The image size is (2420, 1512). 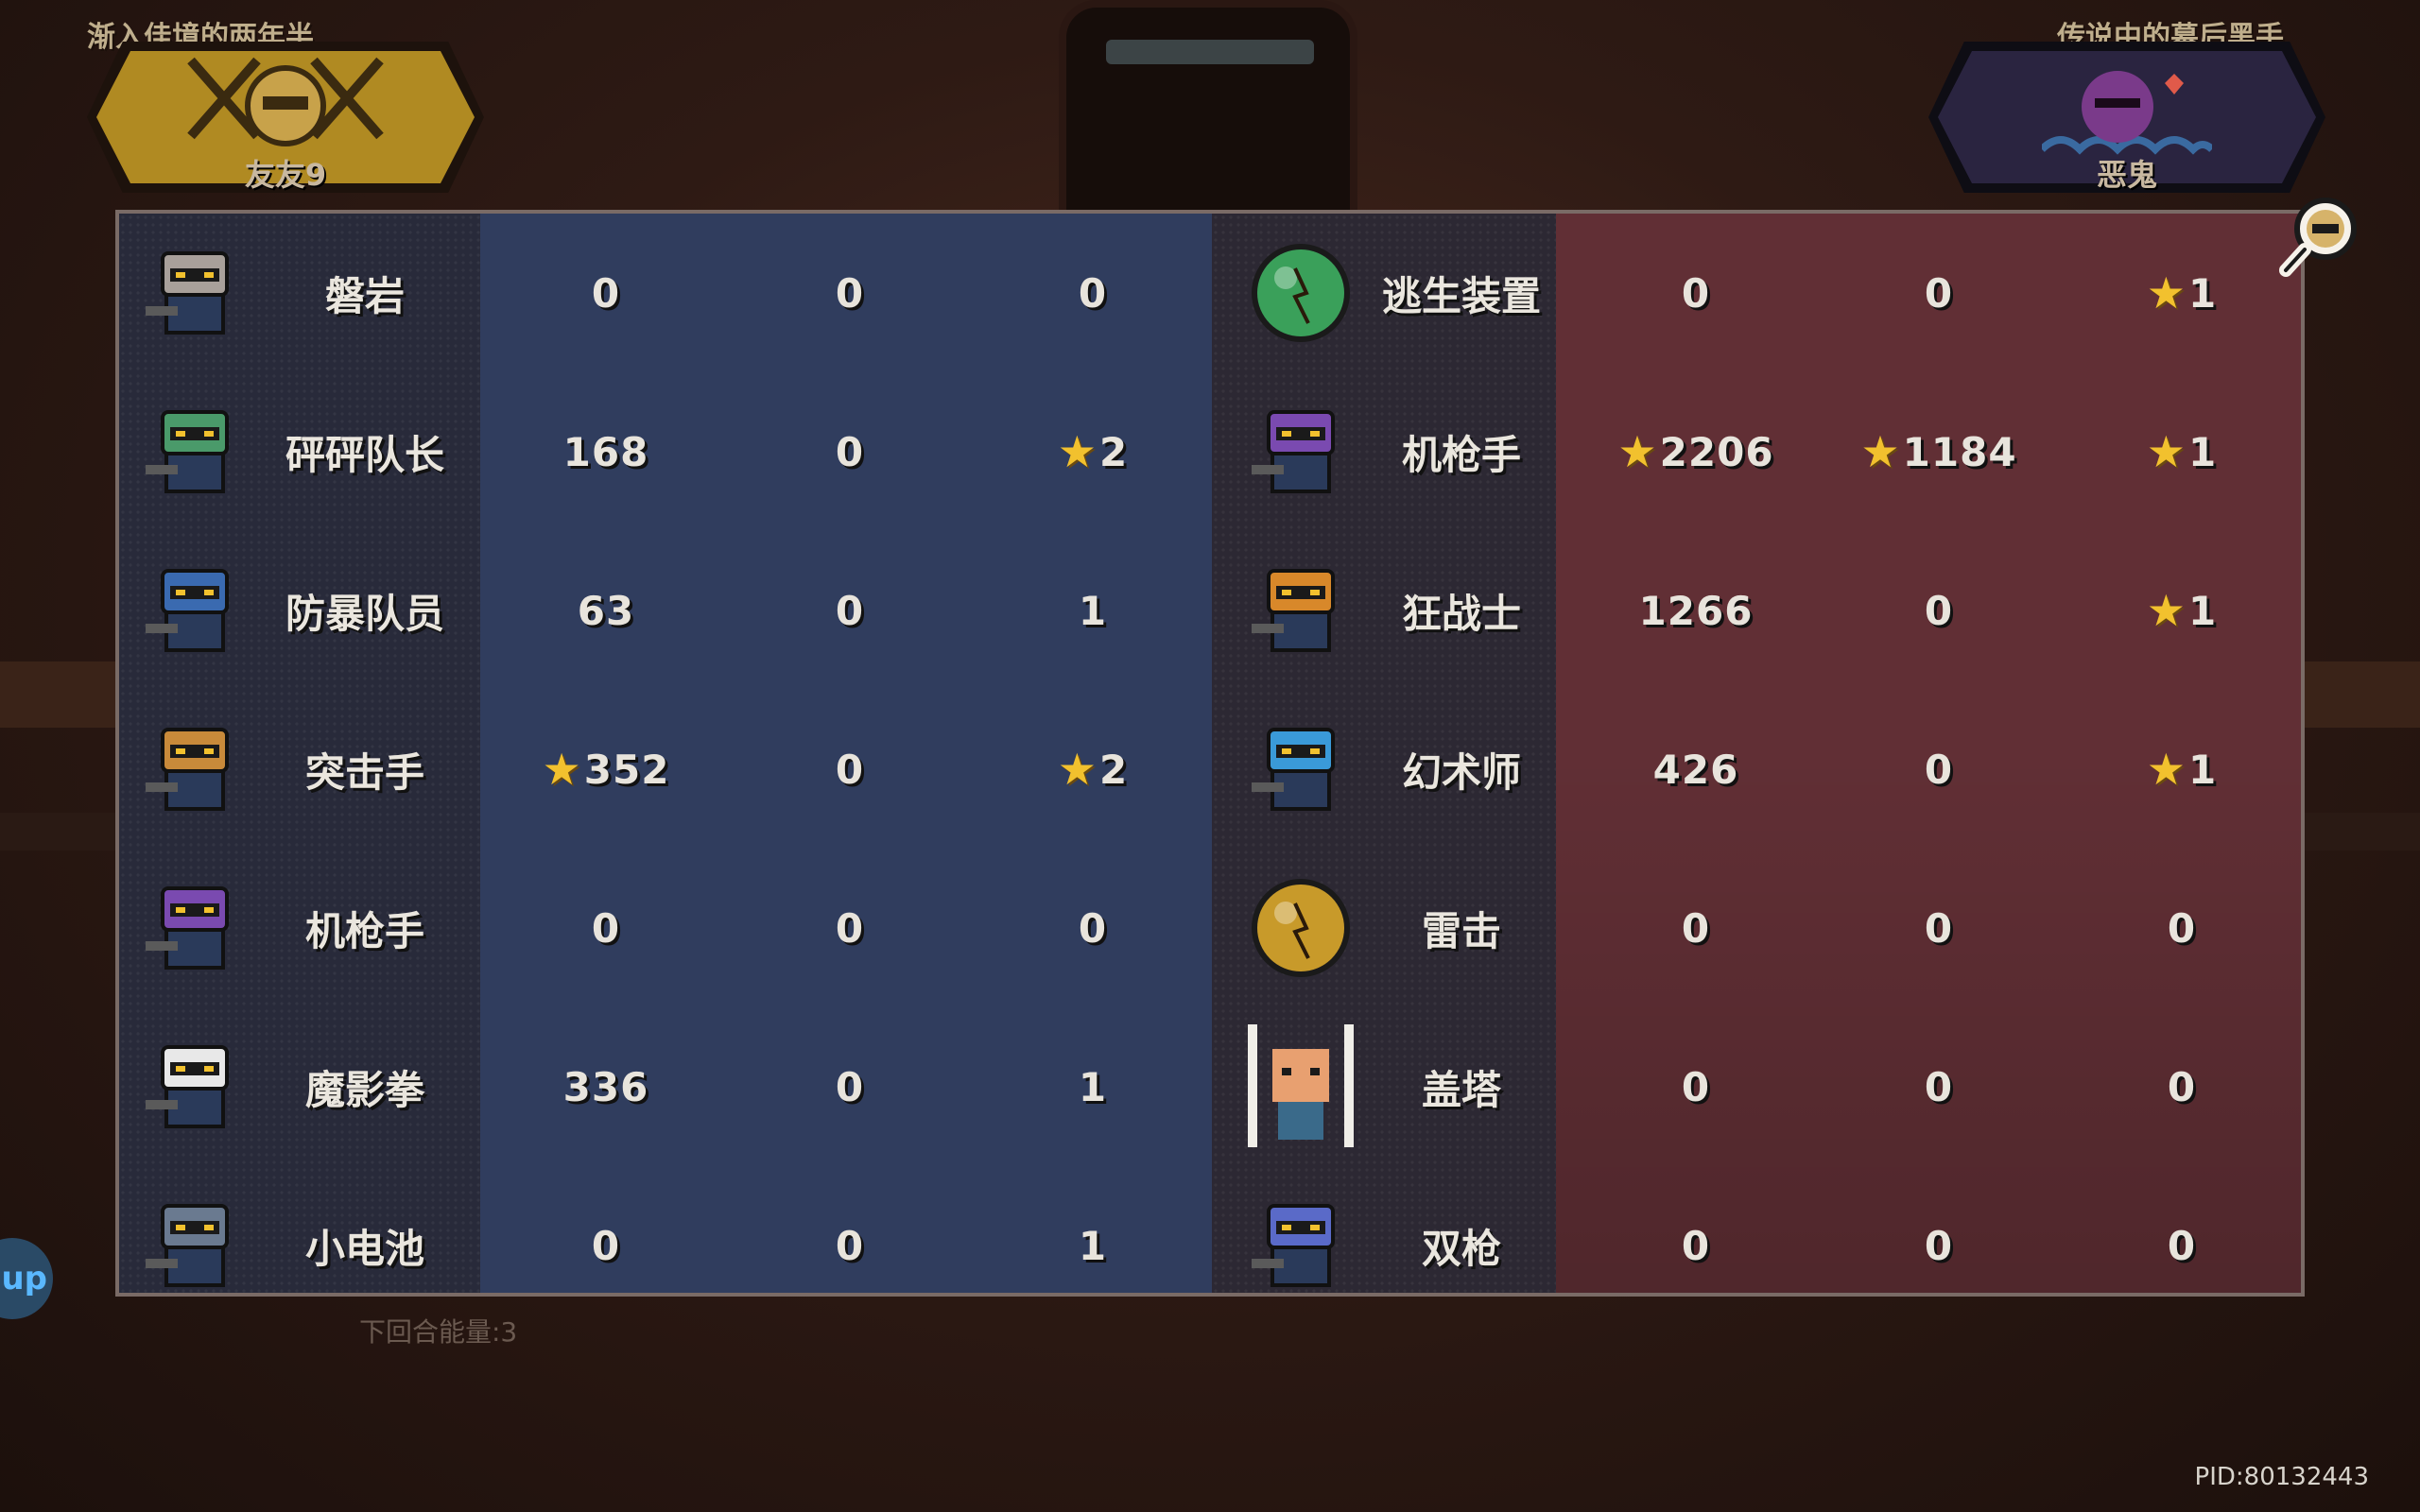 I want to click on left-unit-name: 小电池, so click(x=364, y=1248).